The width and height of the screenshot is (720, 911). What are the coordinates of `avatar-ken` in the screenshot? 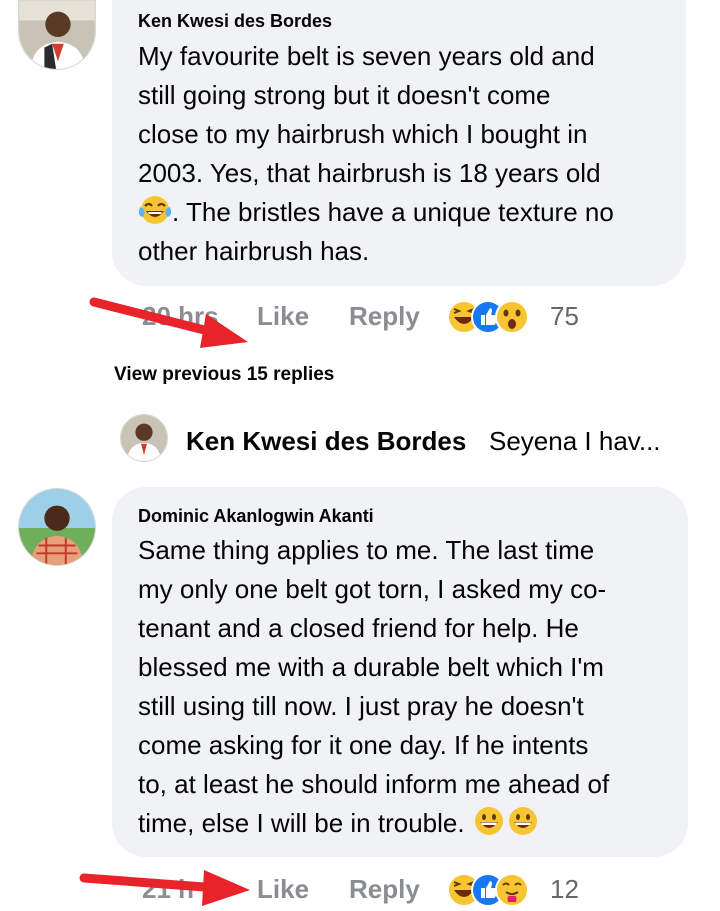 It's located at (57, 35).